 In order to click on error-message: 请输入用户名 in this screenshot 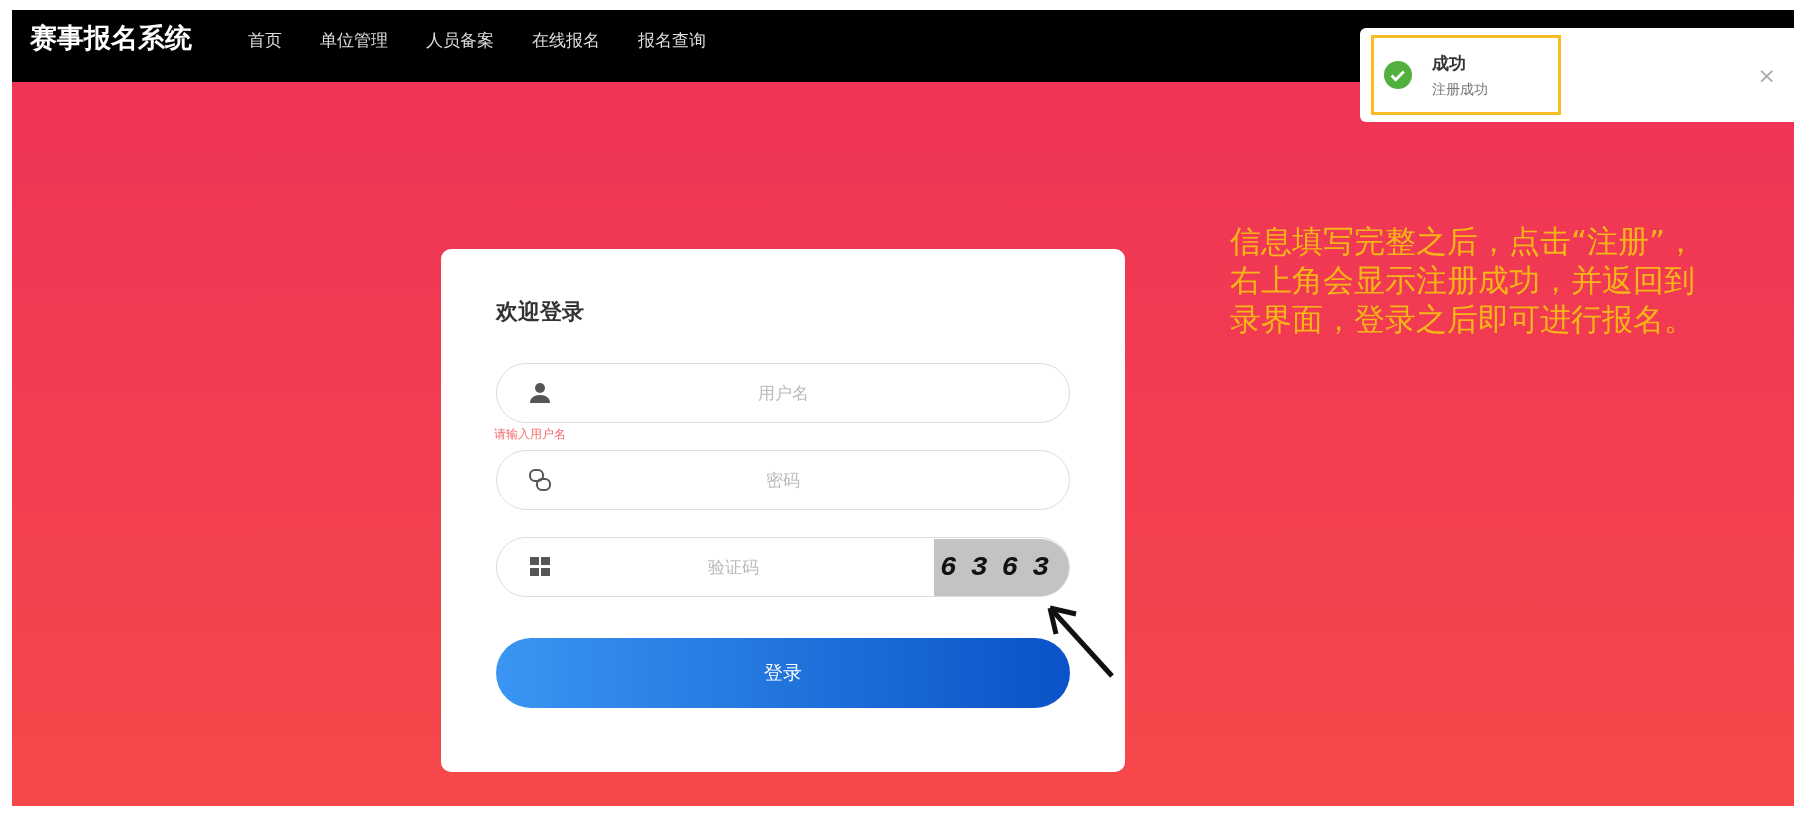, I will do `click(530, 434)`.